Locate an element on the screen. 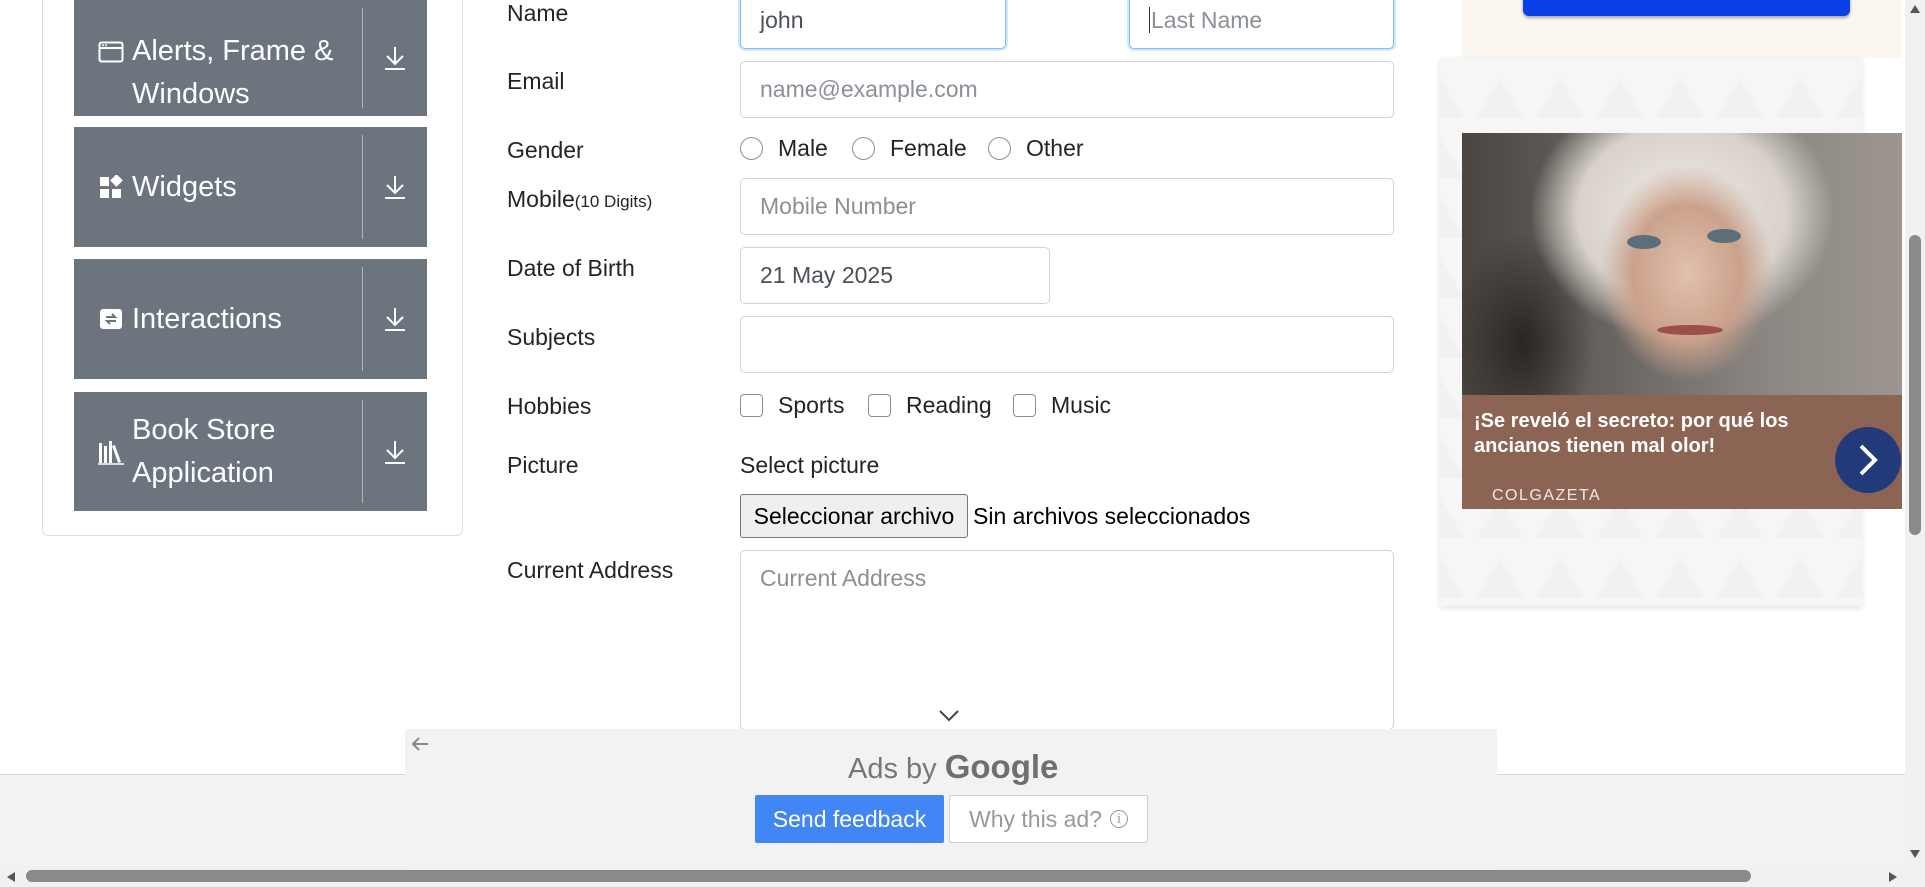 The image size is (1925, 887). file-status-text: Sin archivos seleccionados is located at coordinates (1112, 516).